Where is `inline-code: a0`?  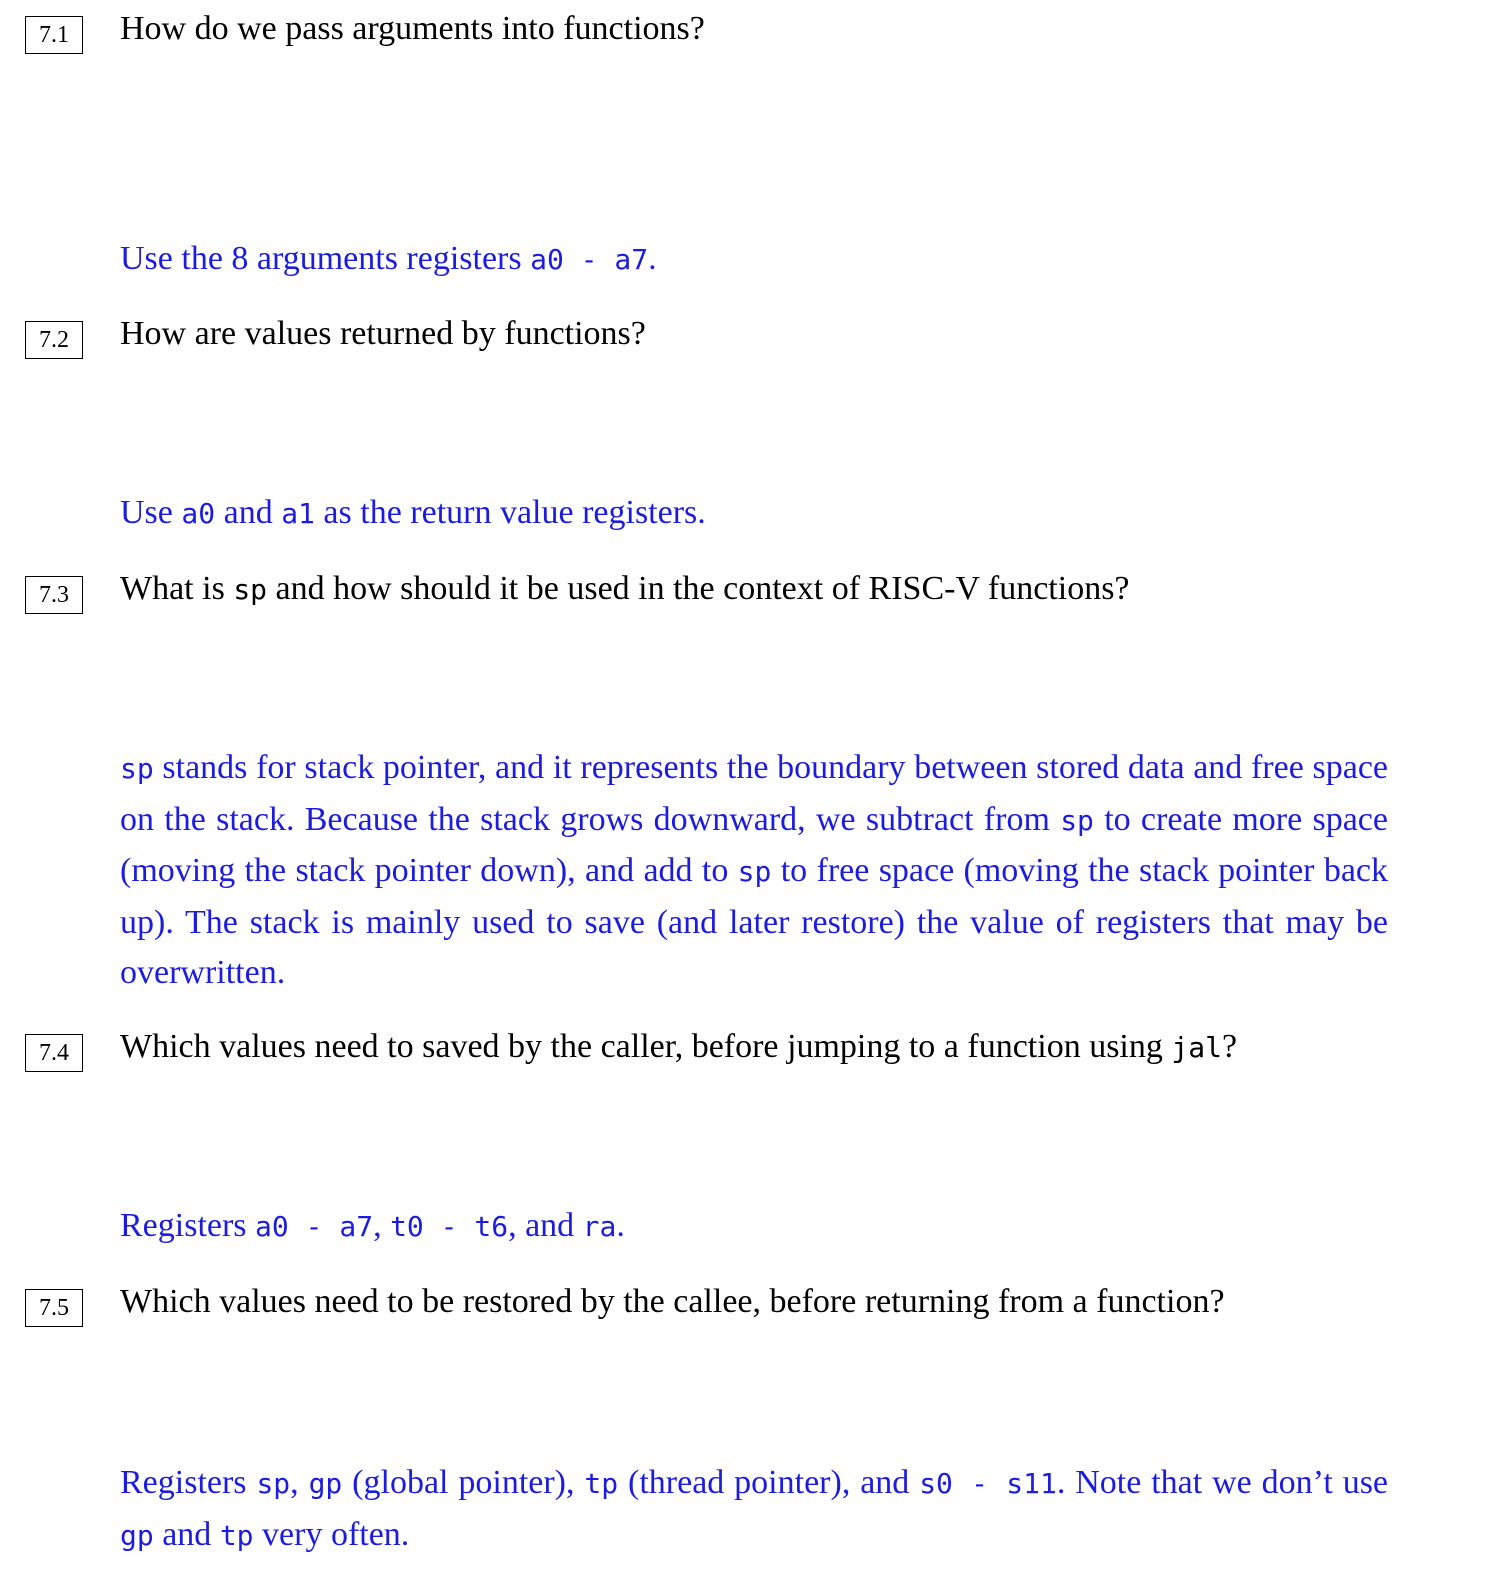 inline-code: a0 is located at coordinates (198, 513).